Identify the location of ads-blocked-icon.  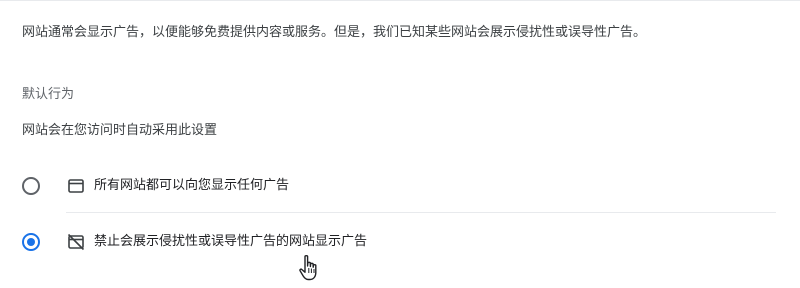
(76, 242).